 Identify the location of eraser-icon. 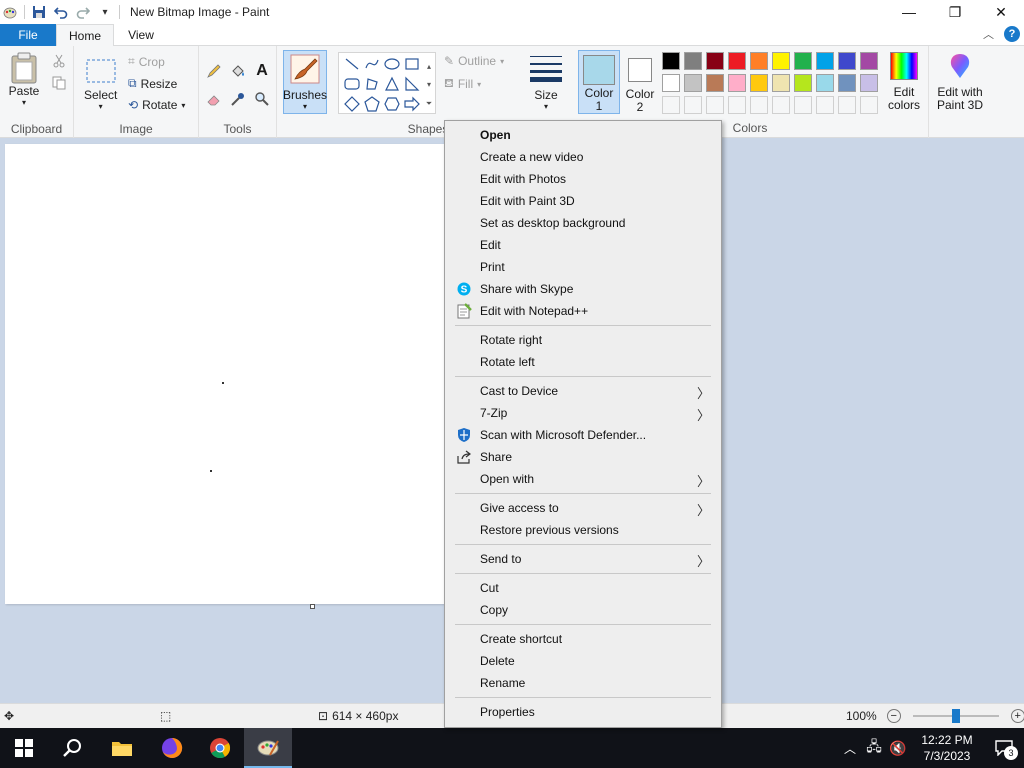
(214, 99).